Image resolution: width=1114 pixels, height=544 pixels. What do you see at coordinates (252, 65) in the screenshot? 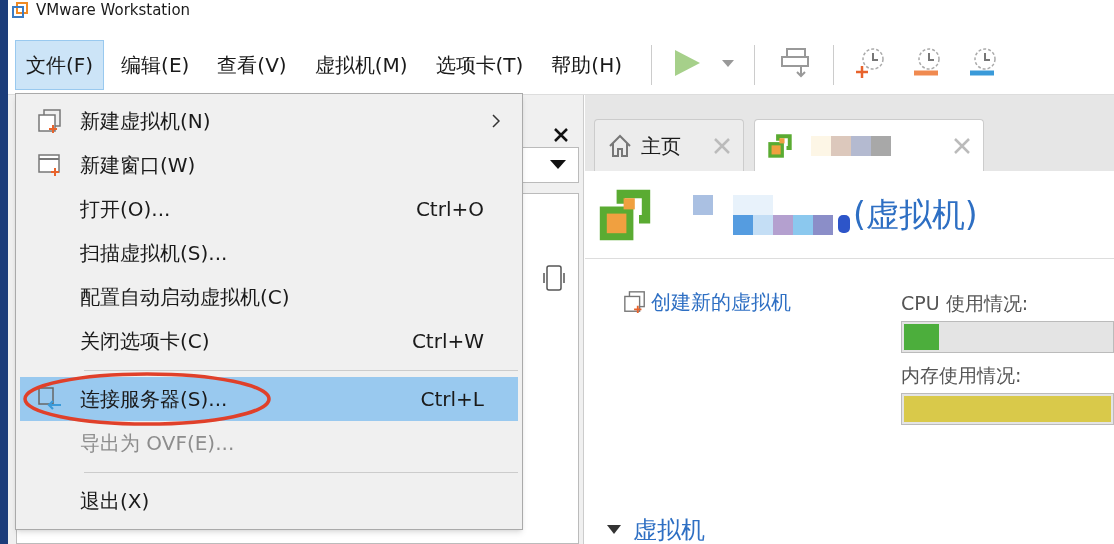
I see `menu-bar-item: 查看(V)` at bounding box center [252, 65].